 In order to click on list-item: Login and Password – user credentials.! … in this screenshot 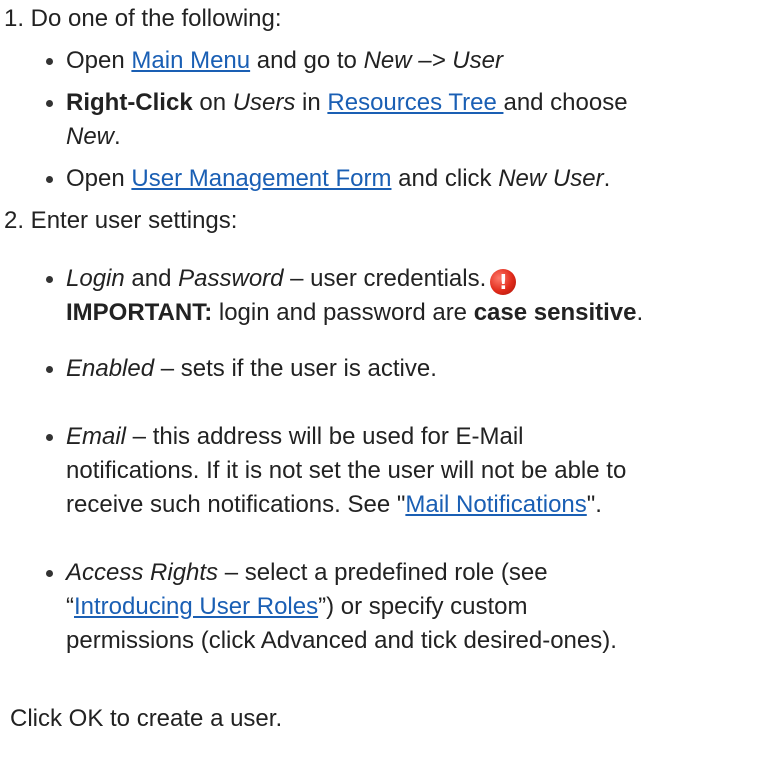, I will do `click(345, 296)`.